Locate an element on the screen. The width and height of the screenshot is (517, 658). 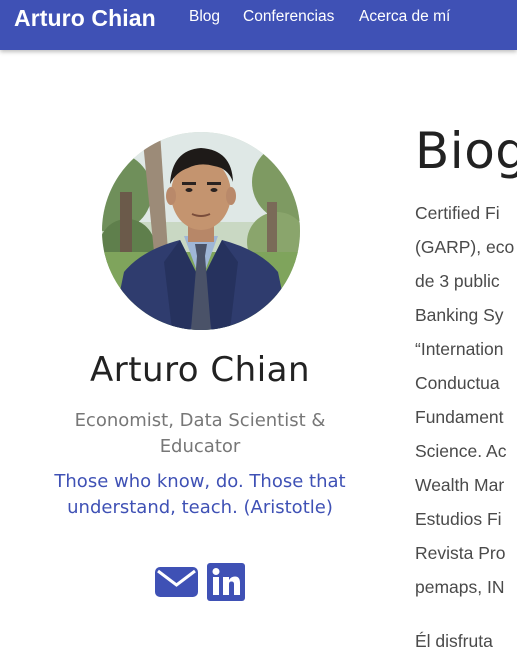
avatar-photo is located at coordinates (201, 231).